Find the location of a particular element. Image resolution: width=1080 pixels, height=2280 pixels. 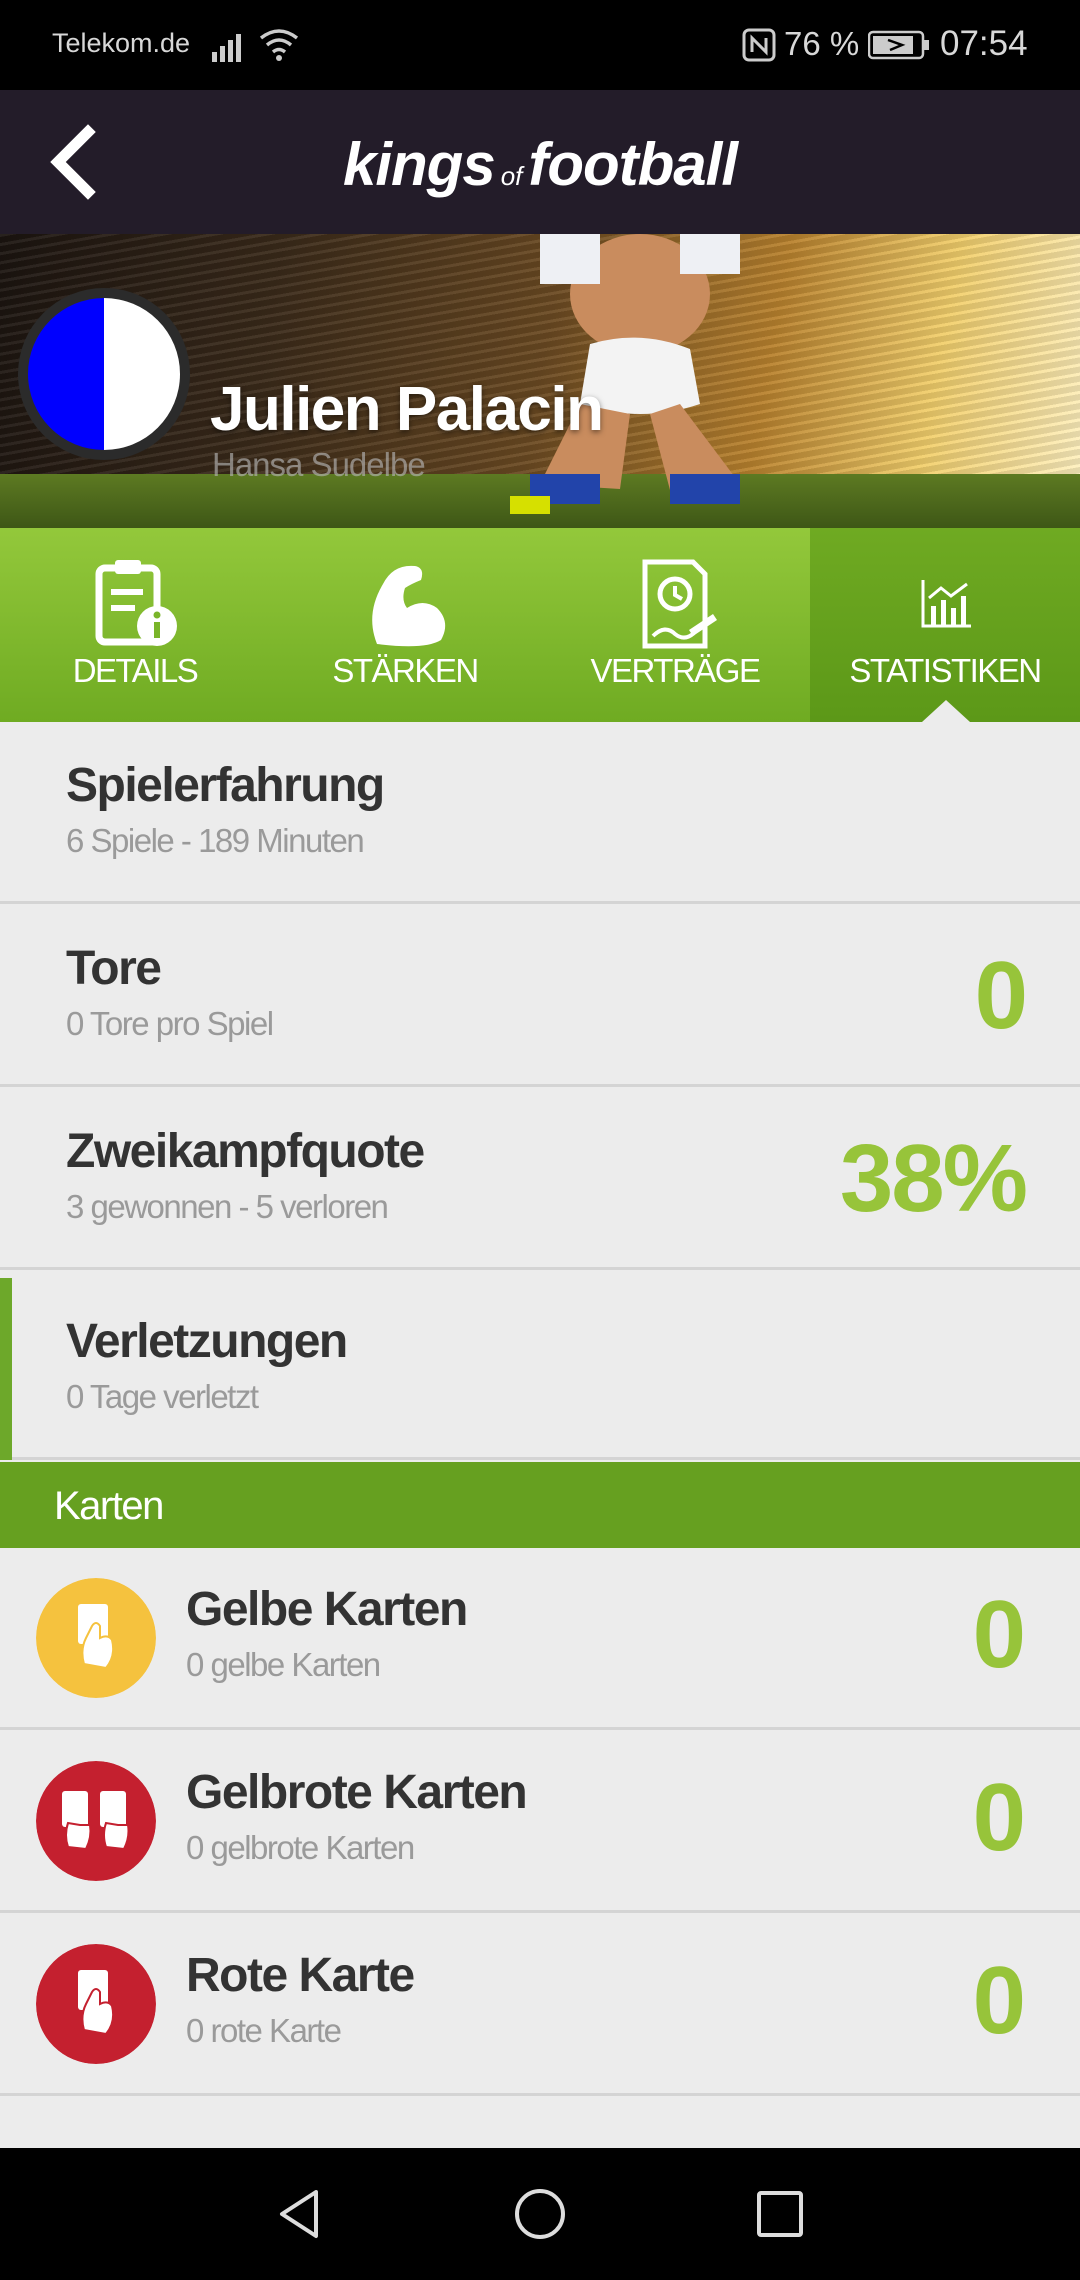

contract-icon is located at coordinates (679, 604).